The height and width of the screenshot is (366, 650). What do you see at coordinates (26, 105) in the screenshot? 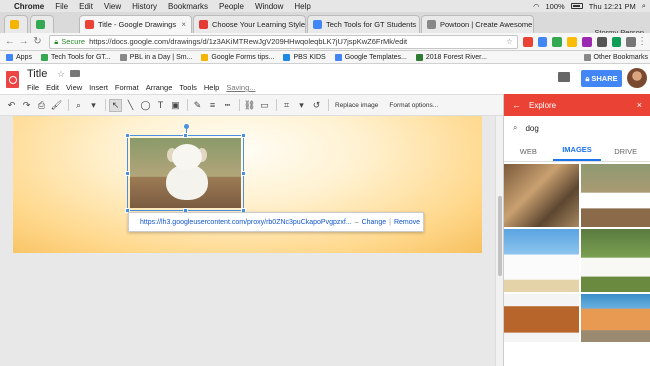
I see `redo-icon: ↷` at bounding box center [26, 105].